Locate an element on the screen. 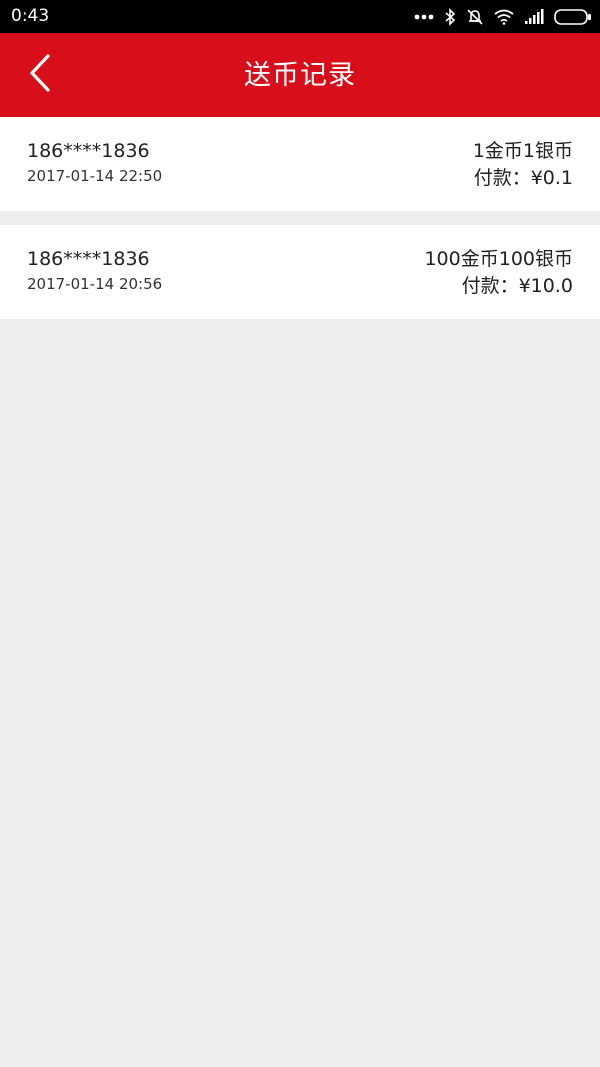  record-coins: 100金币100银币 is located at coordinates (498, 259).